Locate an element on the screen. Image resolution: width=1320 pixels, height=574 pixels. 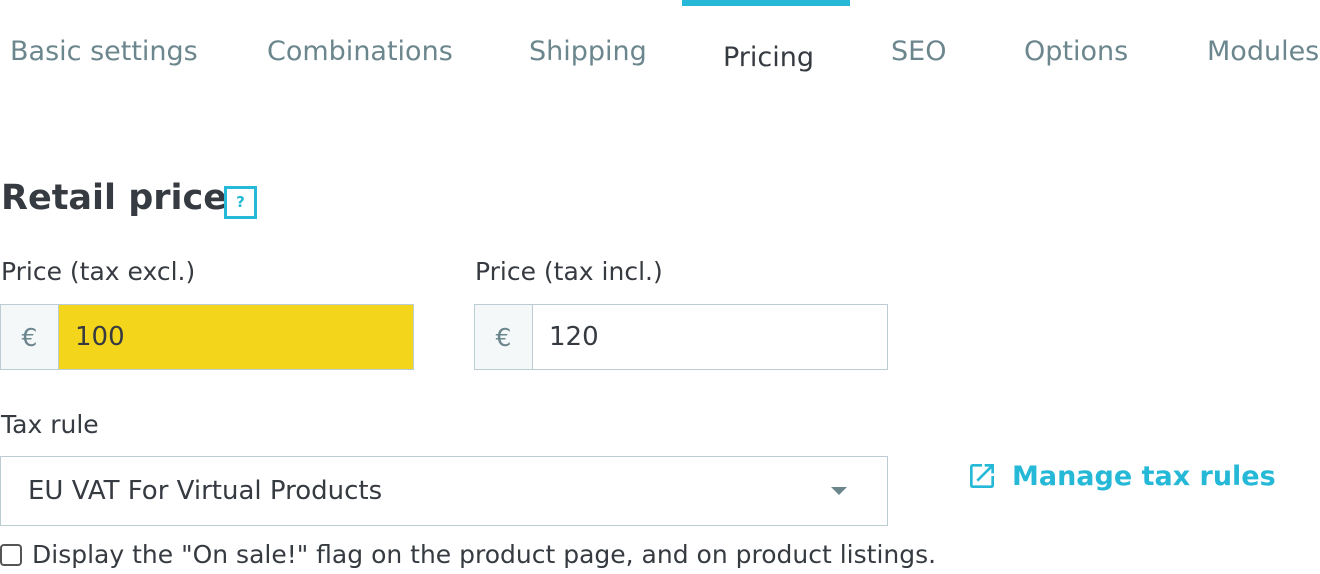
retail-price-title: Retail price is located at coordinates (114, 198).